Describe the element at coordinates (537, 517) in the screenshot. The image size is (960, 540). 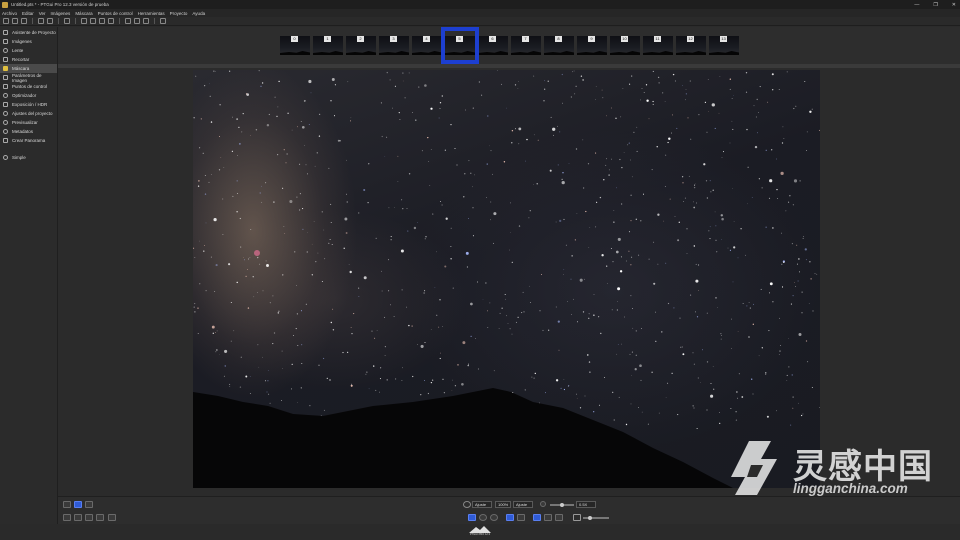
I see `rectangle-icon` at that location.